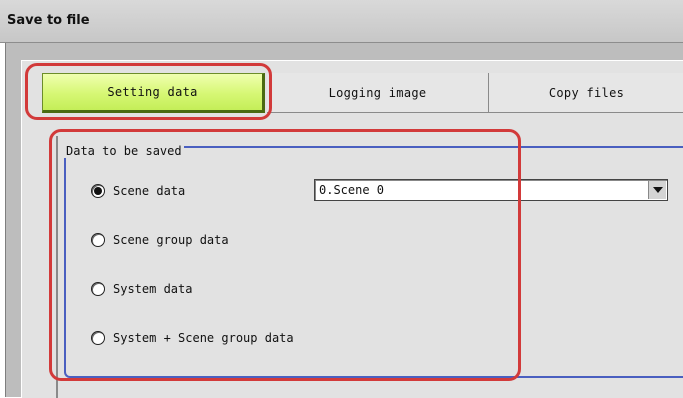  I want to click on title-bar: Save to file, so click(341, 21).